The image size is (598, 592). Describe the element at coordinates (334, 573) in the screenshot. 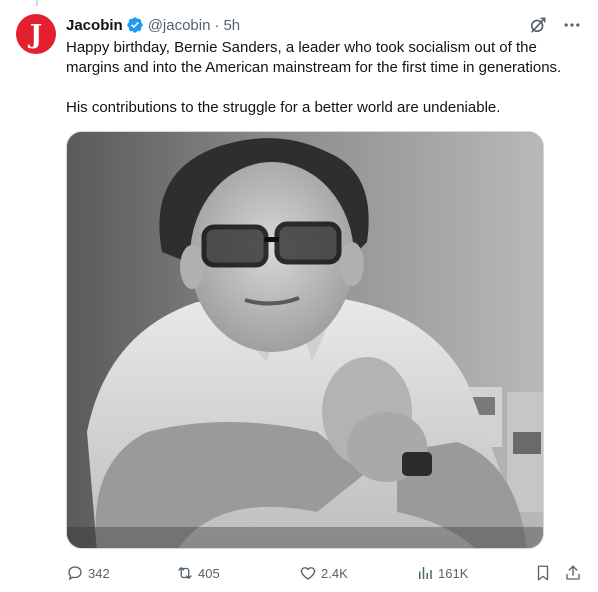

I see `like-count: 2.4K` at that location.